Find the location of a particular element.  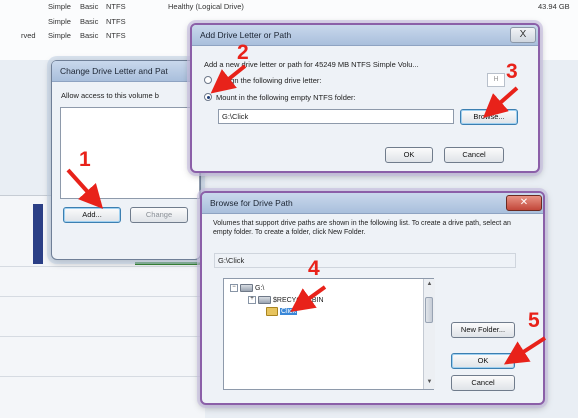

step-number-1: 1 is located at coordinates (85, 159).